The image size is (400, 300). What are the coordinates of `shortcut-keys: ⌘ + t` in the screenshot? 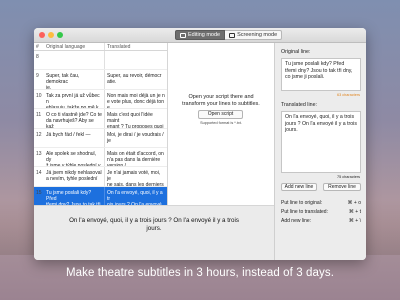 It's located at (354, 212).